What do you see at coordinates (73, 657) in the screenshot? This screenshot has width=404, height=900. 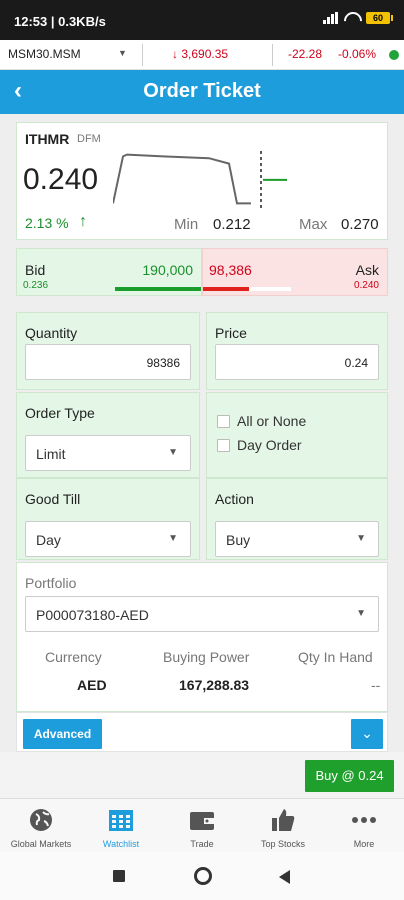 I see `currency-label: Currency` at bounding box center [73, 657].